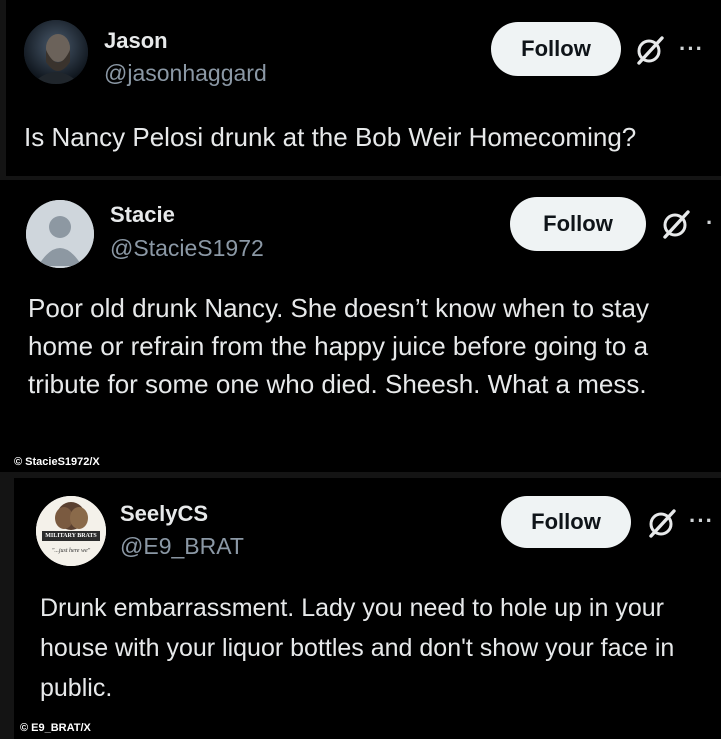  Describe the element at coordinates (710, 223) in the screenshot. I see `more-options-icon: ·` at that location.